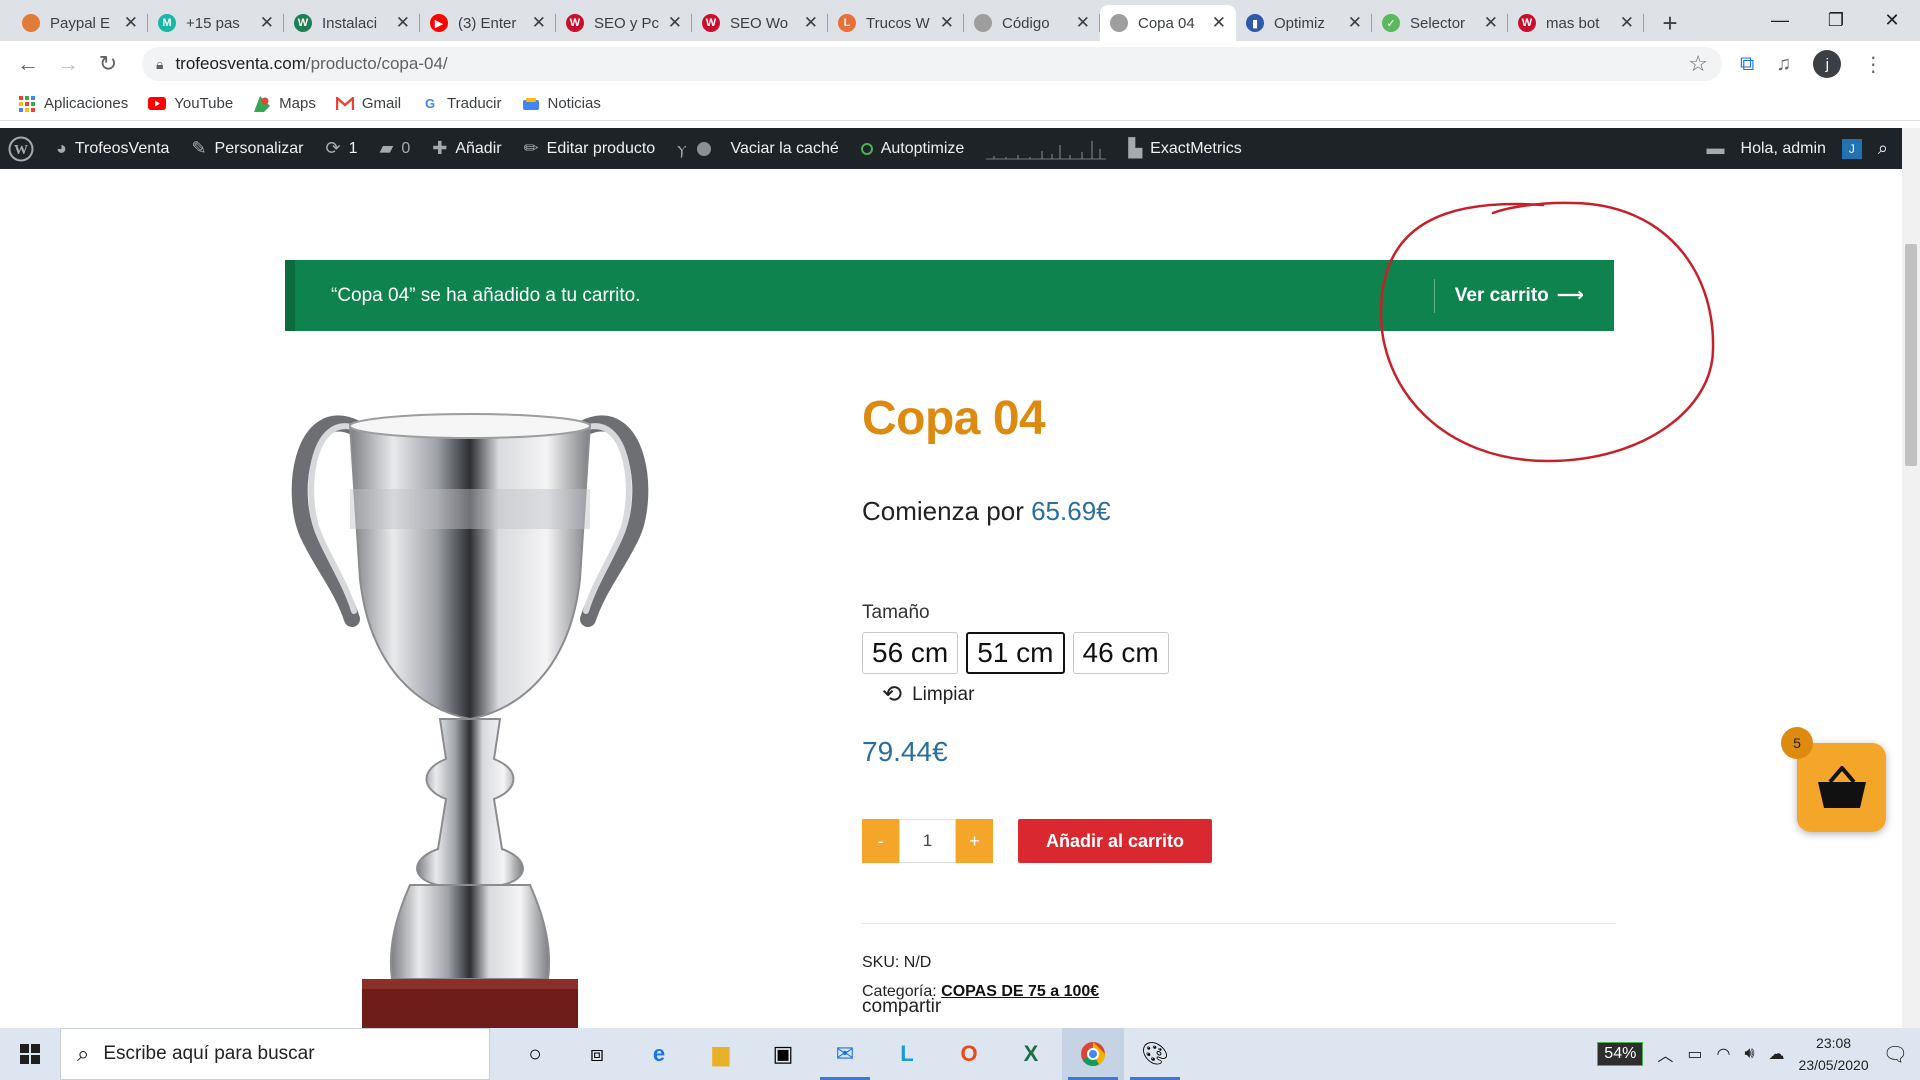  What do you see at coordinates (1168, 23) in the screenshot?
I see `browser-tab: Copa 04 ✕` at bounding box center [1168, 23].